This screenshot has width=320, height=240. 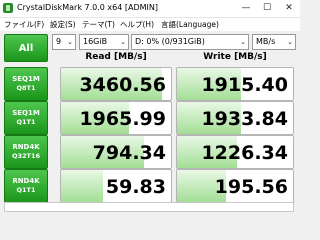 I want to click on test-button-seq1m-q1t1: SEQ1M Q1T1, so click(x=26, y=118).